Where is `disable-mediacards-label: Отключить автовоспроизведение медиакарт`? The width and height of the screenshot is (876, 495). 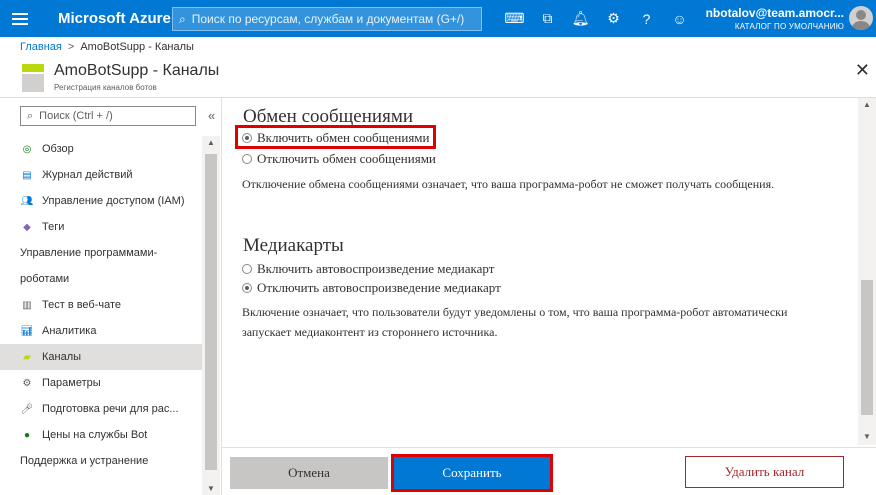
disable-mediacards-label: Отключить автовоспроизведение медиакарт is located at coordinates (379, 287).